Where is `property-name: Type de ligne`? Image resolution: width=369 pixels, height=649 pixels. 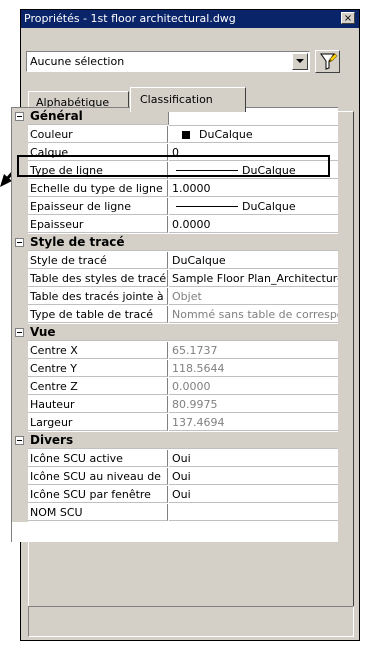
property-name: Type de ligne is located at coordinates (98, 170).